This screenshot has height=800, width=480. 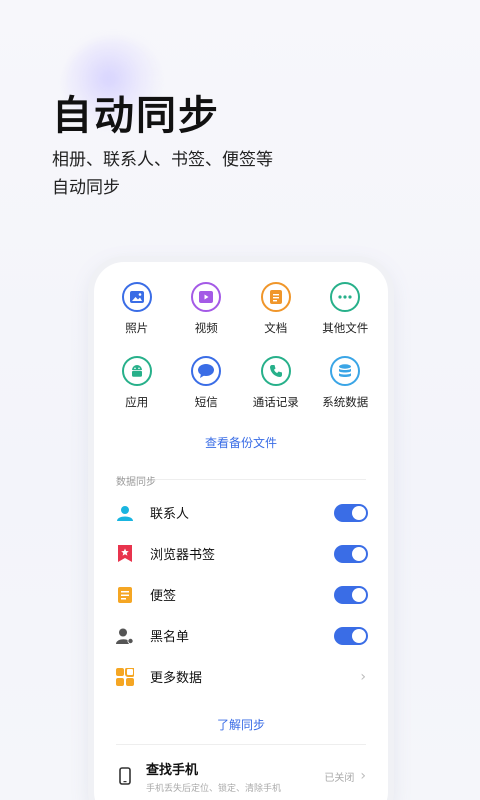 I want to click on category-label: 照片, so click(x=137, y=328).